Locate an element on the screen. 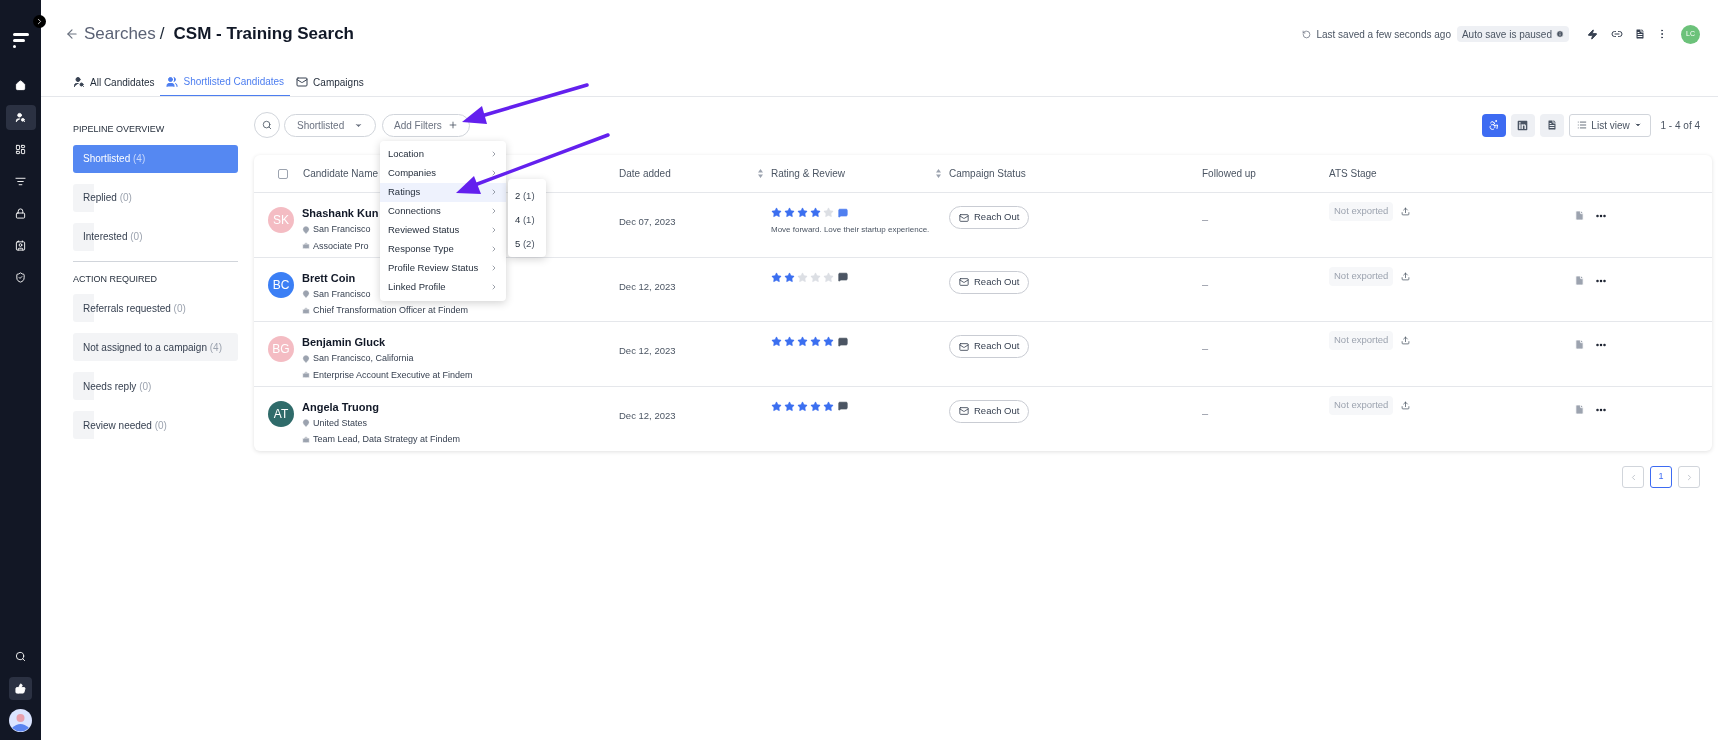  section-title: ACTION REQUIRED is located at coordinates (115, 279).